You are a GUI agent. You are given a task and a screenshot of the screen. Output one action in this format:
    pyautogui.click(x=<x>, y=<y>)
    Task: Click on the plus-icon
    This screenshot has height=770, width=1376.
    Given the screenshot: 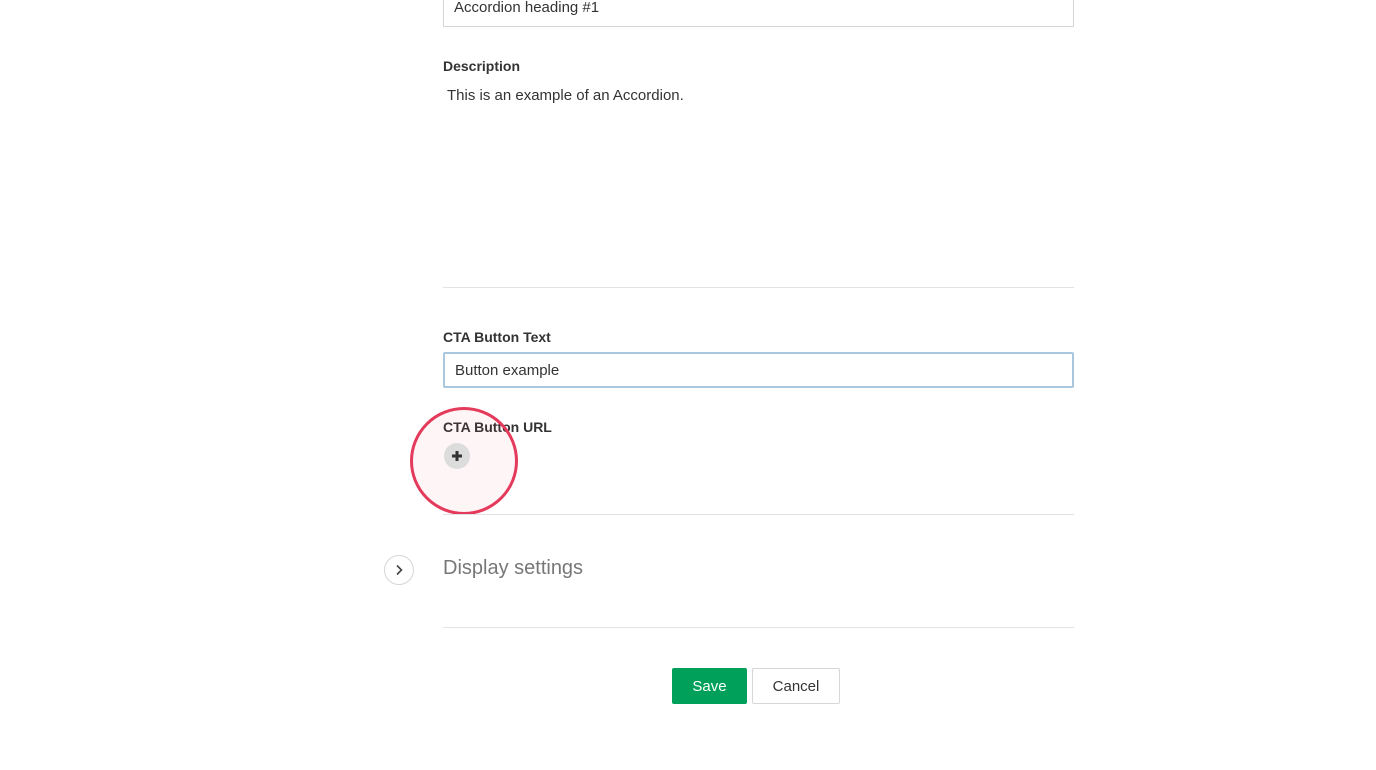 What is the action you would take?
    pyautogui.click(x=457, y=456)
    